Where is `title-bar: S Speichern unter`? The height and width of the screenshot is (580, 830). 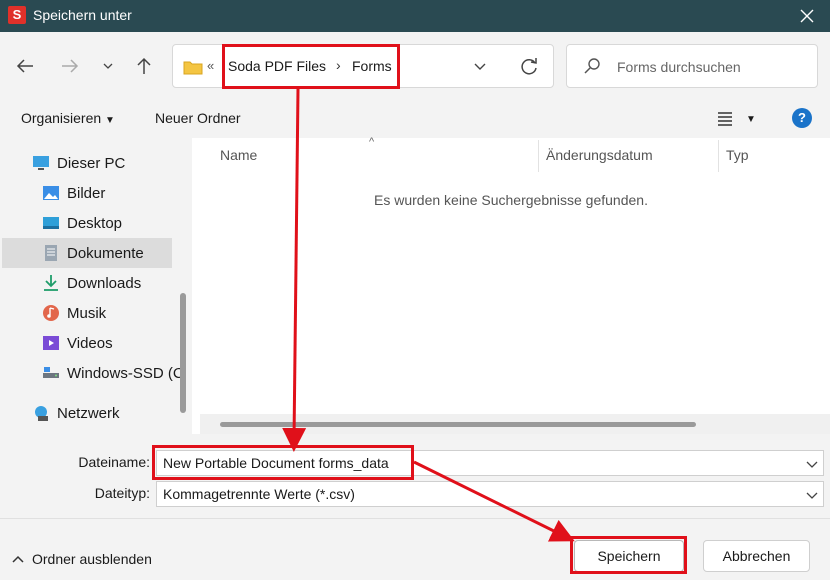
title-bar: S Speichern unter is located at coordinates (415, 16).